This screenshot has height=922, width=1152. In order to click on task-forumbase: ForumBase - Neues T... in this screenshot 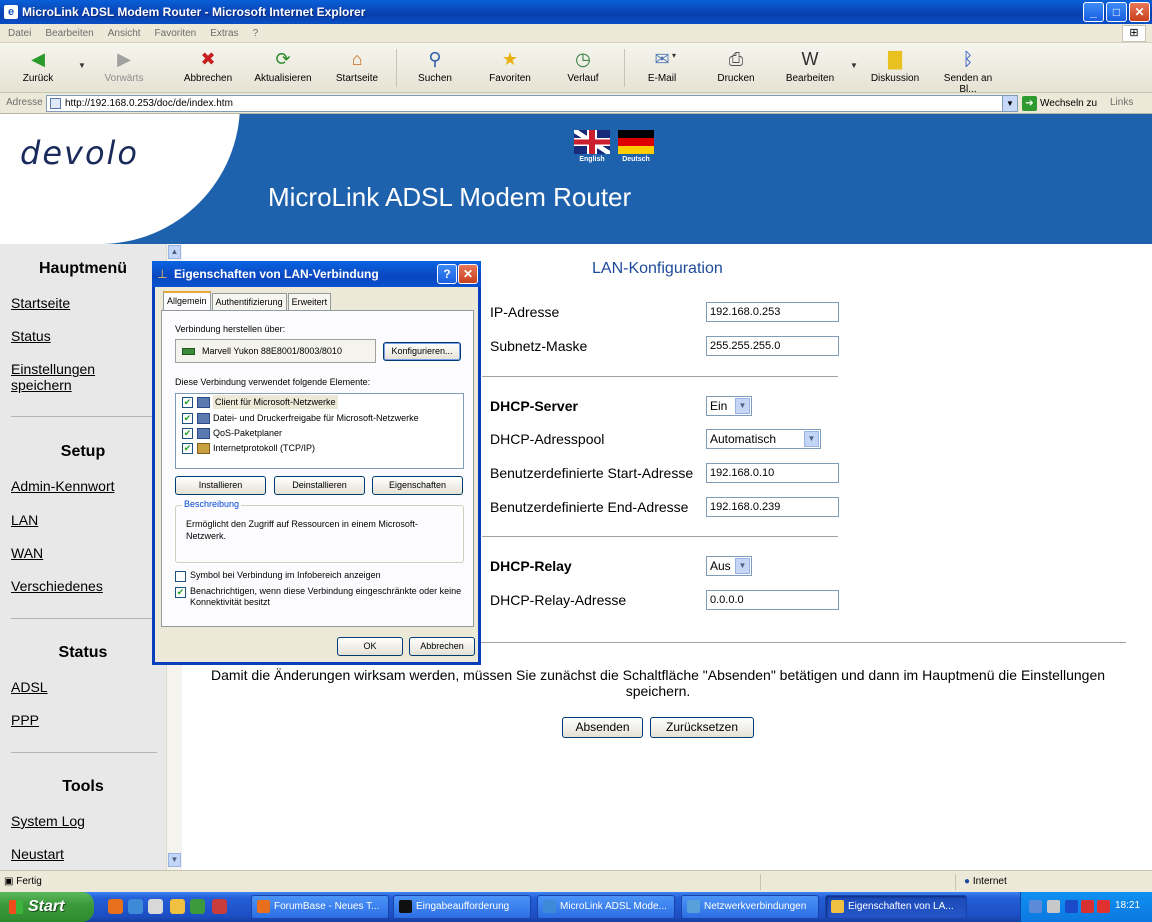, I will do `click(320, 907)`.